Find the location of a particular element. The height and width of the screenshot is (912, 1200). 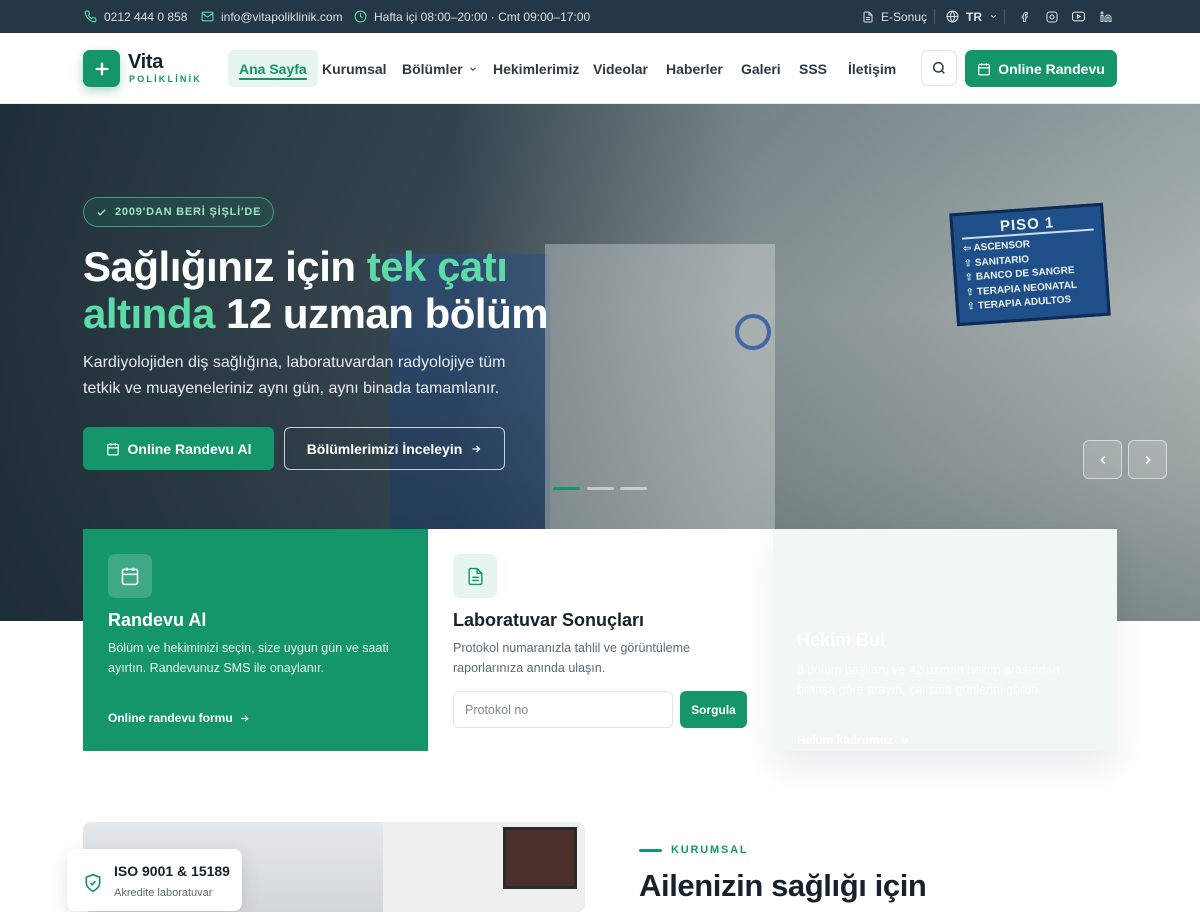

e-result-link: E-Sonuç is located at coordinates (894, 16).